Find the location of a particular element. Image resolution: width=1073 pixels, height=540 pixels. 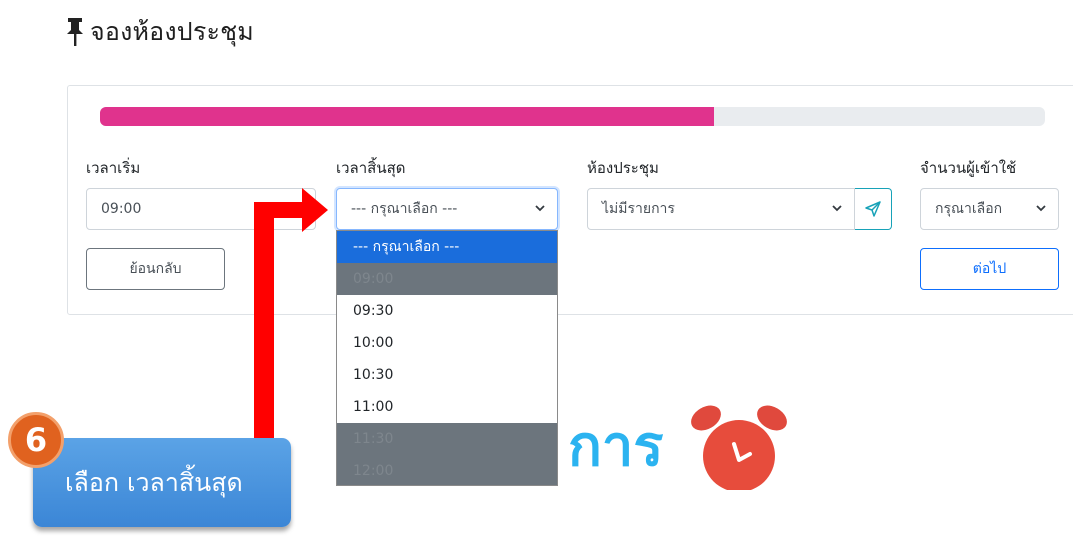

dropdown-option: 10:00 is located at coordinates (447, 343).